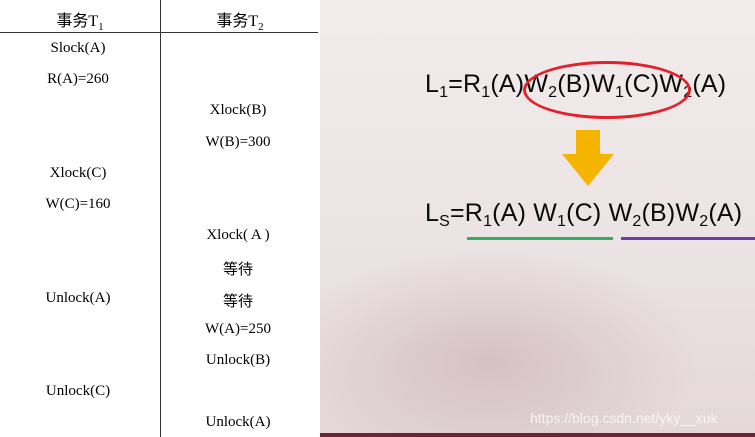 The height and width of the screenshot is (437, 755). I want to click on ls-term-arg: (C), so click(587, 213).